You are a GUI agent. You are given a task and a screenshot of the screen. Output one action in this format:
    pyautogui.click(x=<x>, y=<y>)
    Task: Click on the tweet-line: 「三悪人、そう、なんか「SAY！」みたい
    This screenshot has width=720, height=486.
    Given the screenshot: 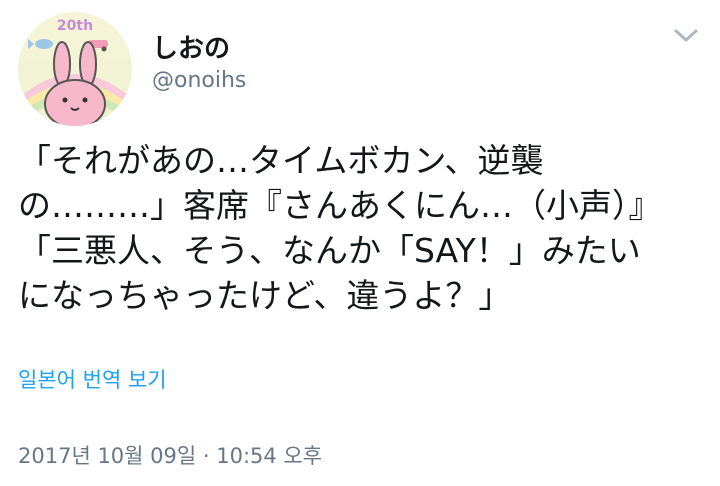 What is the action you would take?
    pyautogui.click(x=329, y=250)
    